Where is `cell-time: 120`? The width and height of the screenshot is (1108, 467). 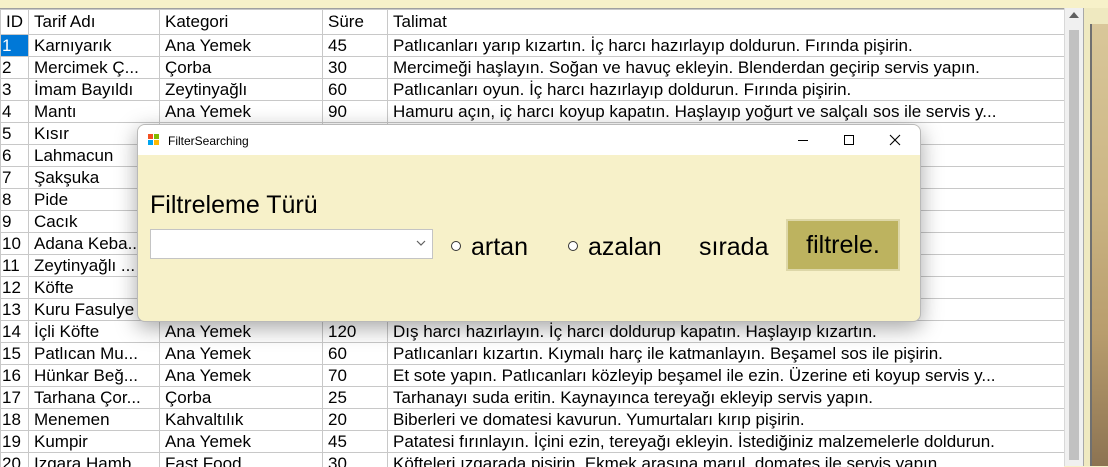
cell-time: 120 is located at coordinates (355, 332).